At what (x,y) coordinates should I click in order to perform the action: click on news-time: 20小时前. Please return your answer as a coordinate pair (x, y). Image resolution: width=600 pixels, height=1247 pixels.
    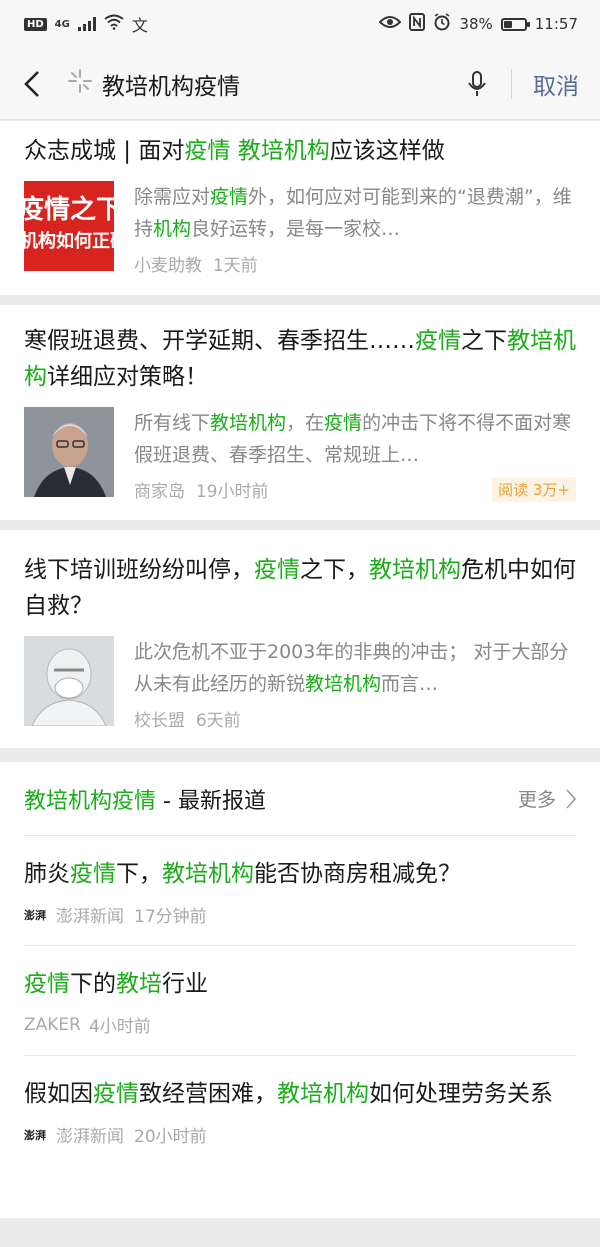
    Looking at the image, I should click on (170, 1137).